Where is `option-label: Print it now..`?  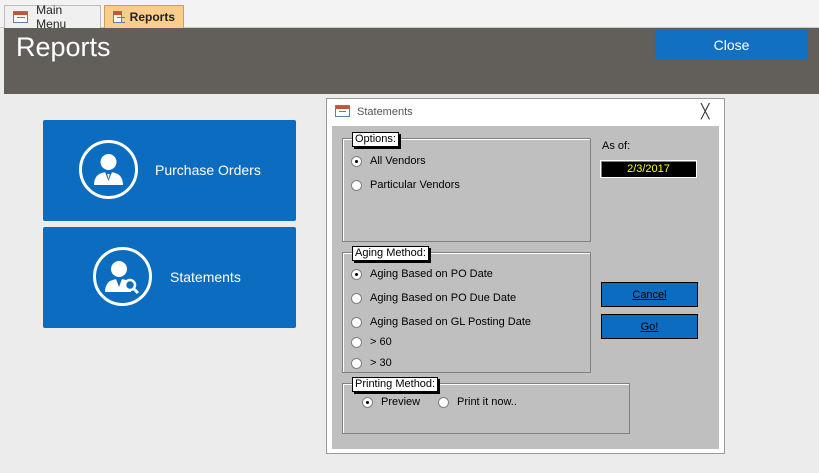
option-label: Print it now.. is located at coordinates (487, 402).